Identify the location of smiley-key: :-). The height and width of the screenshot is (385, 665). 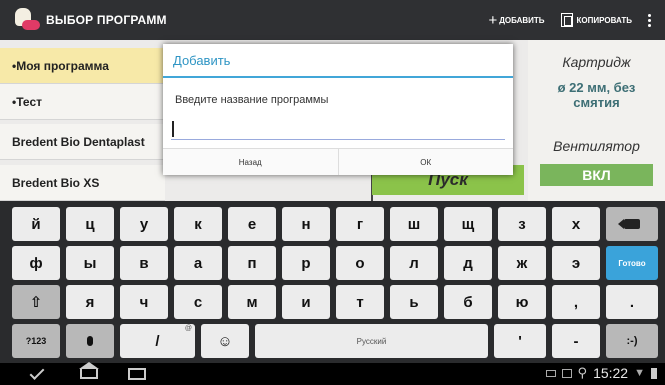
(632, 341).